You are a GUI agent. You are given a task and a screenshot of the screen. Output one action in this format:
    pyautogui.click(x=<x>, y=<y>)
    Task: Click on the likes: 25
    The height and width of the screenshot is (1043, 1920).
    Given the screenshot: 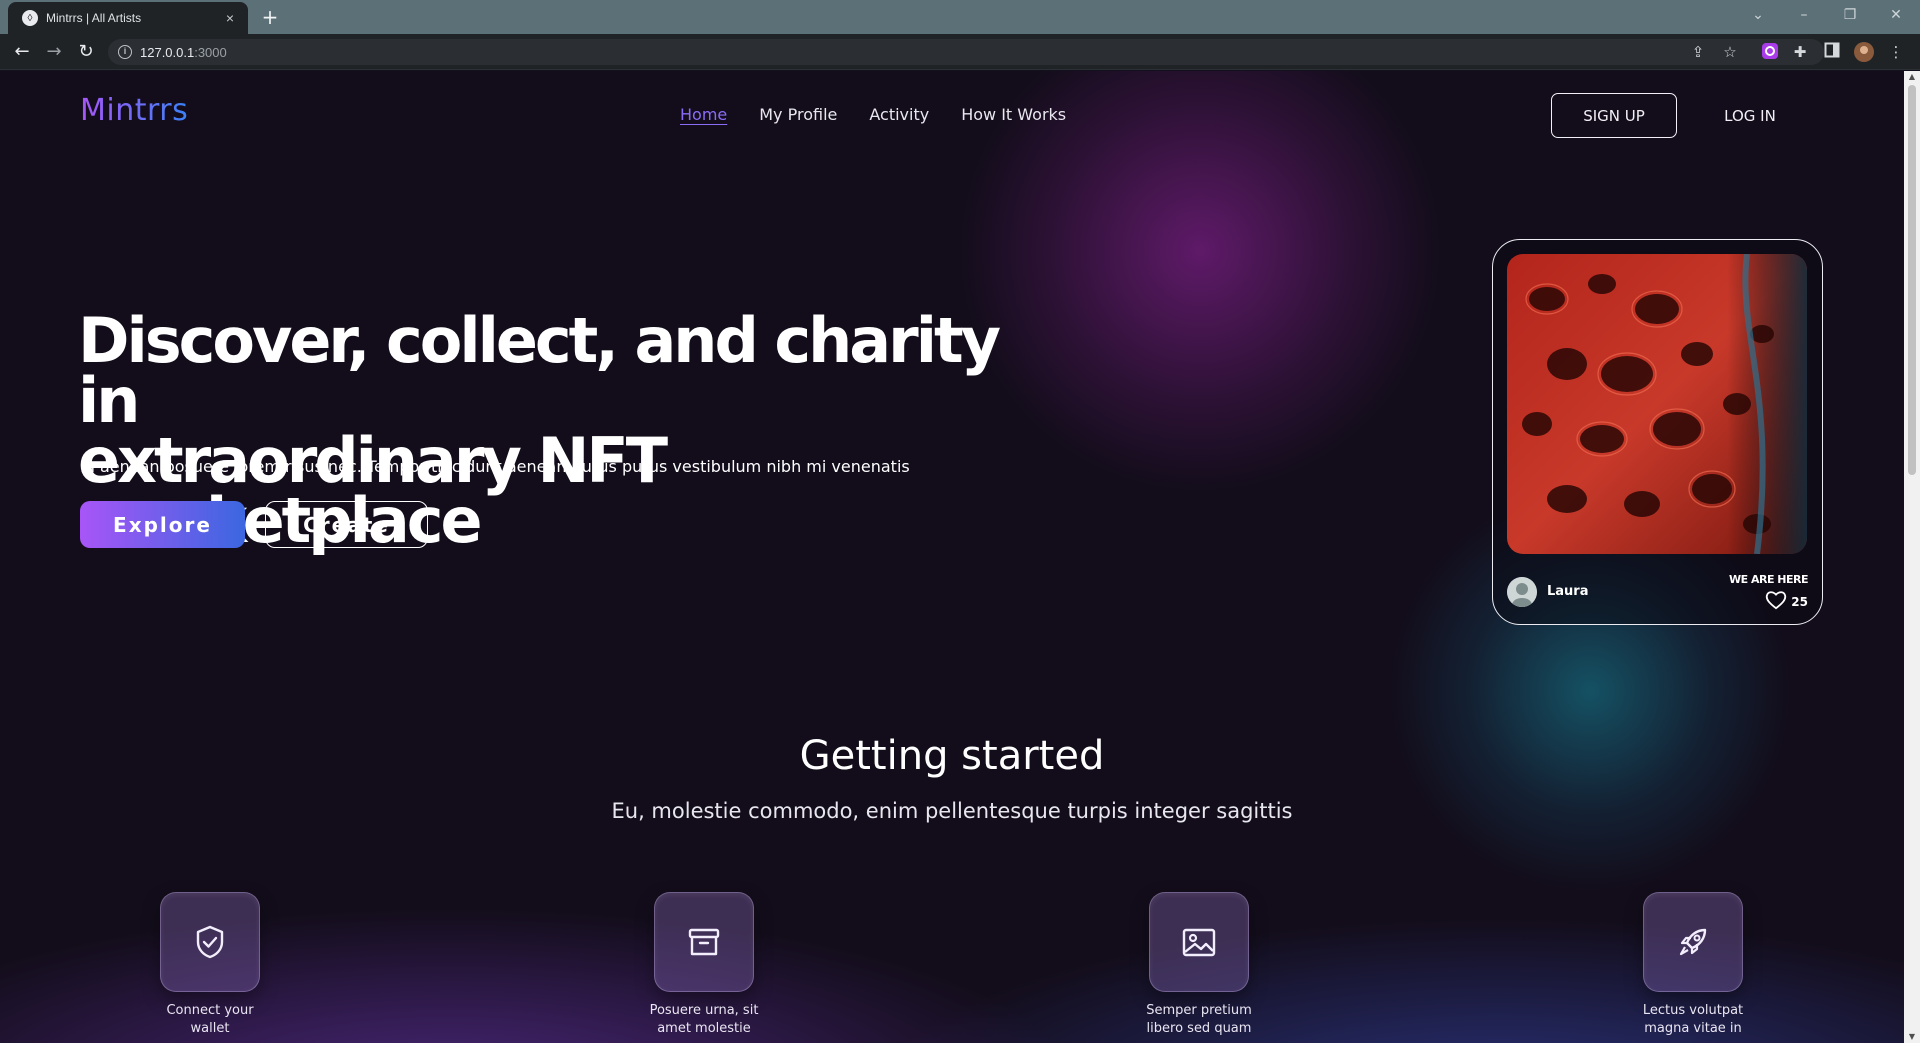 What is the action you would take?
    pyautogui.click(x=1786, y=601)
    